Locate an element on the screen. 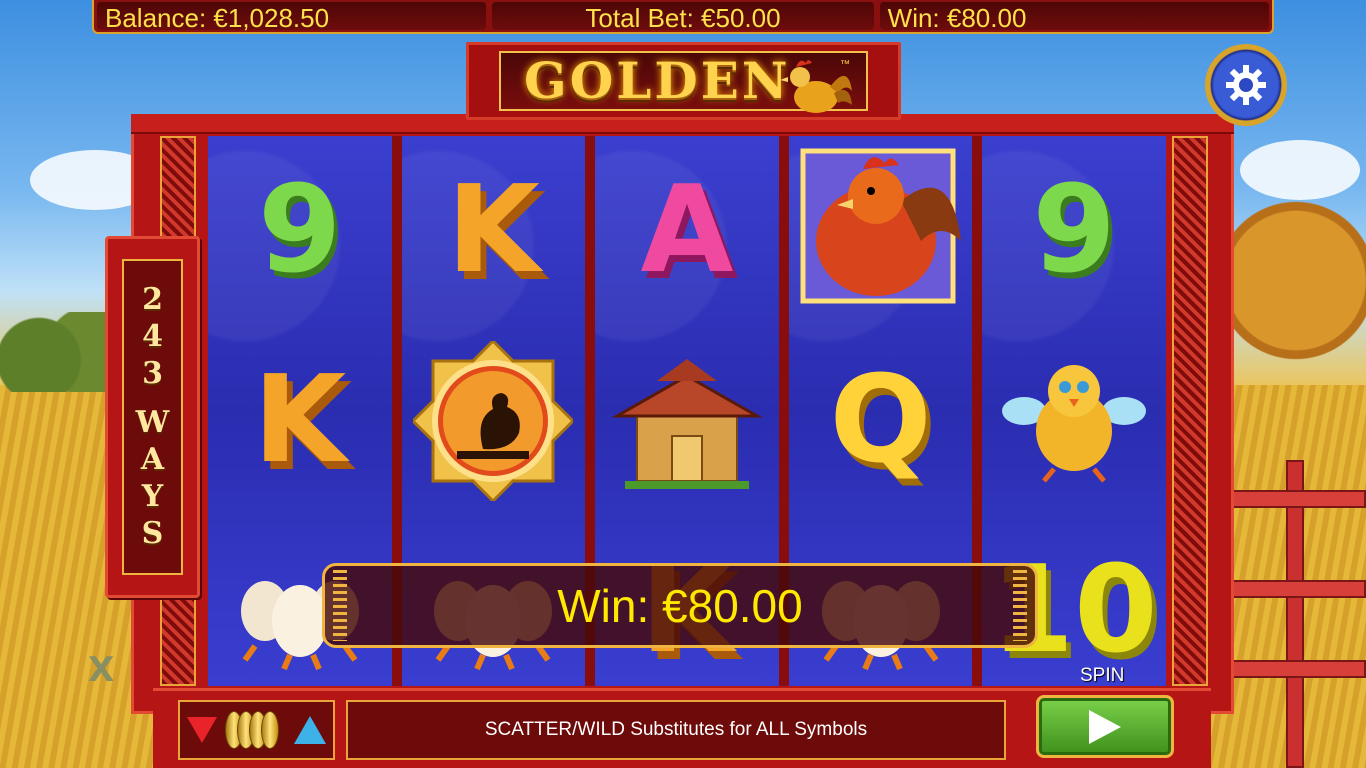  message-text: SCATTER/WILD Substitutes for ALL Symbols is located at coordinates (676, 729).